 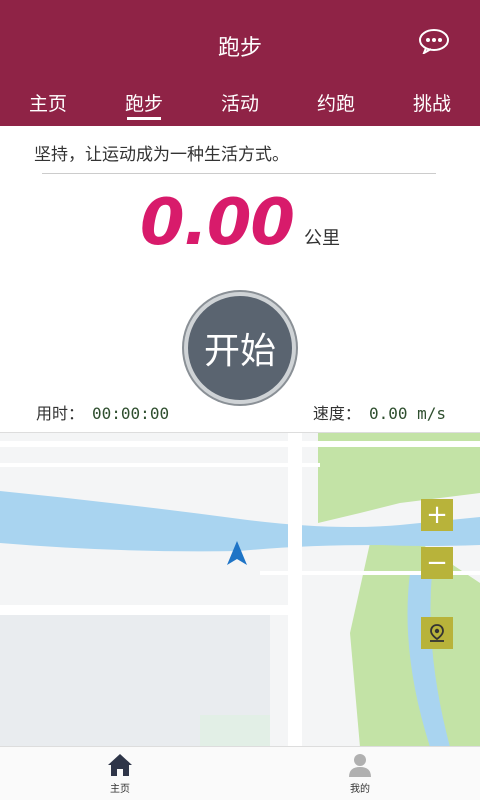 What do you see at coordinates (120, 789) in the screenshot?
I see `nav-label-home: 主页` at bounding box center [120, 789].